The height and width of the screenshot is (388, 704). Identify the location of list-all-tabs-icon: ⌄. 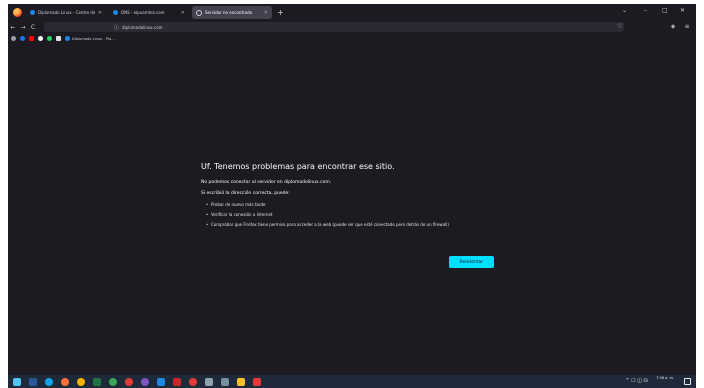
(624, 10).